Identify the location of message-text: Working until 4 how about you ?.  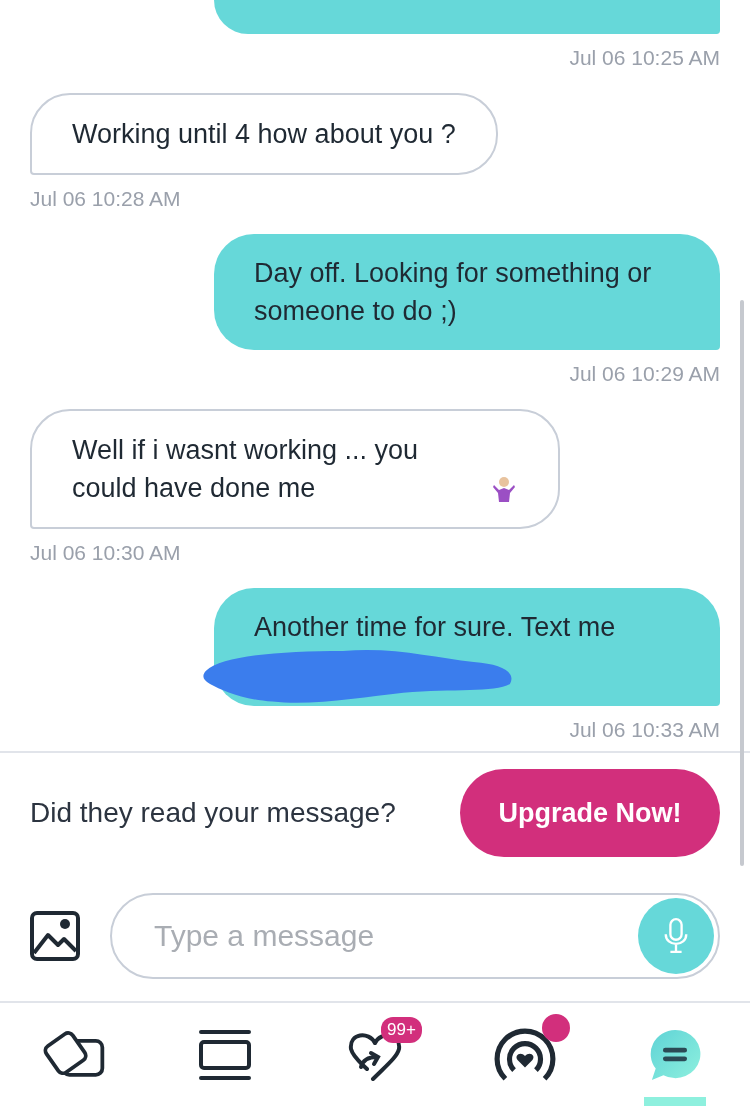
(264, 134).